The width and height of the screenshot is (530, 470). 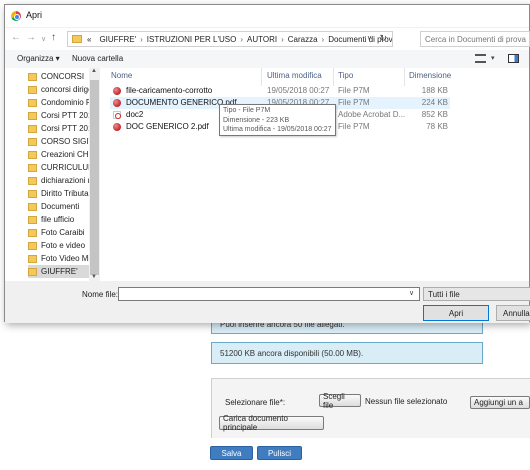 What do you see at coordinates (303, 39) in the screenshot?
I see `breadcrumb-item: Carazza` at bounding box center [303, 39].